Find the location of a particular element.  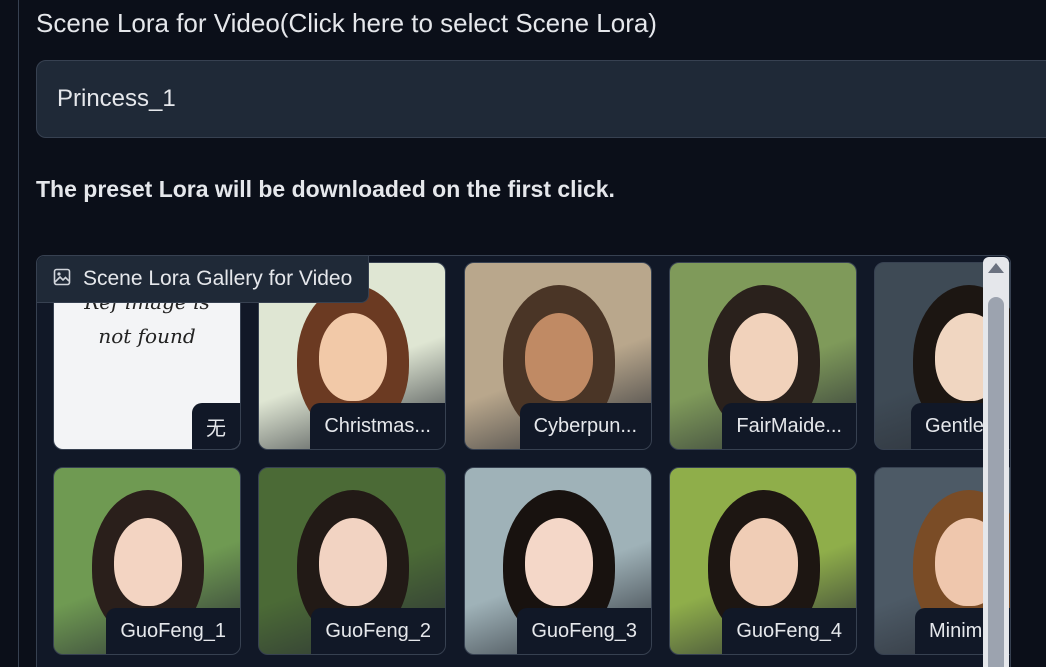

left-divider is located at coordinates (18, 333).